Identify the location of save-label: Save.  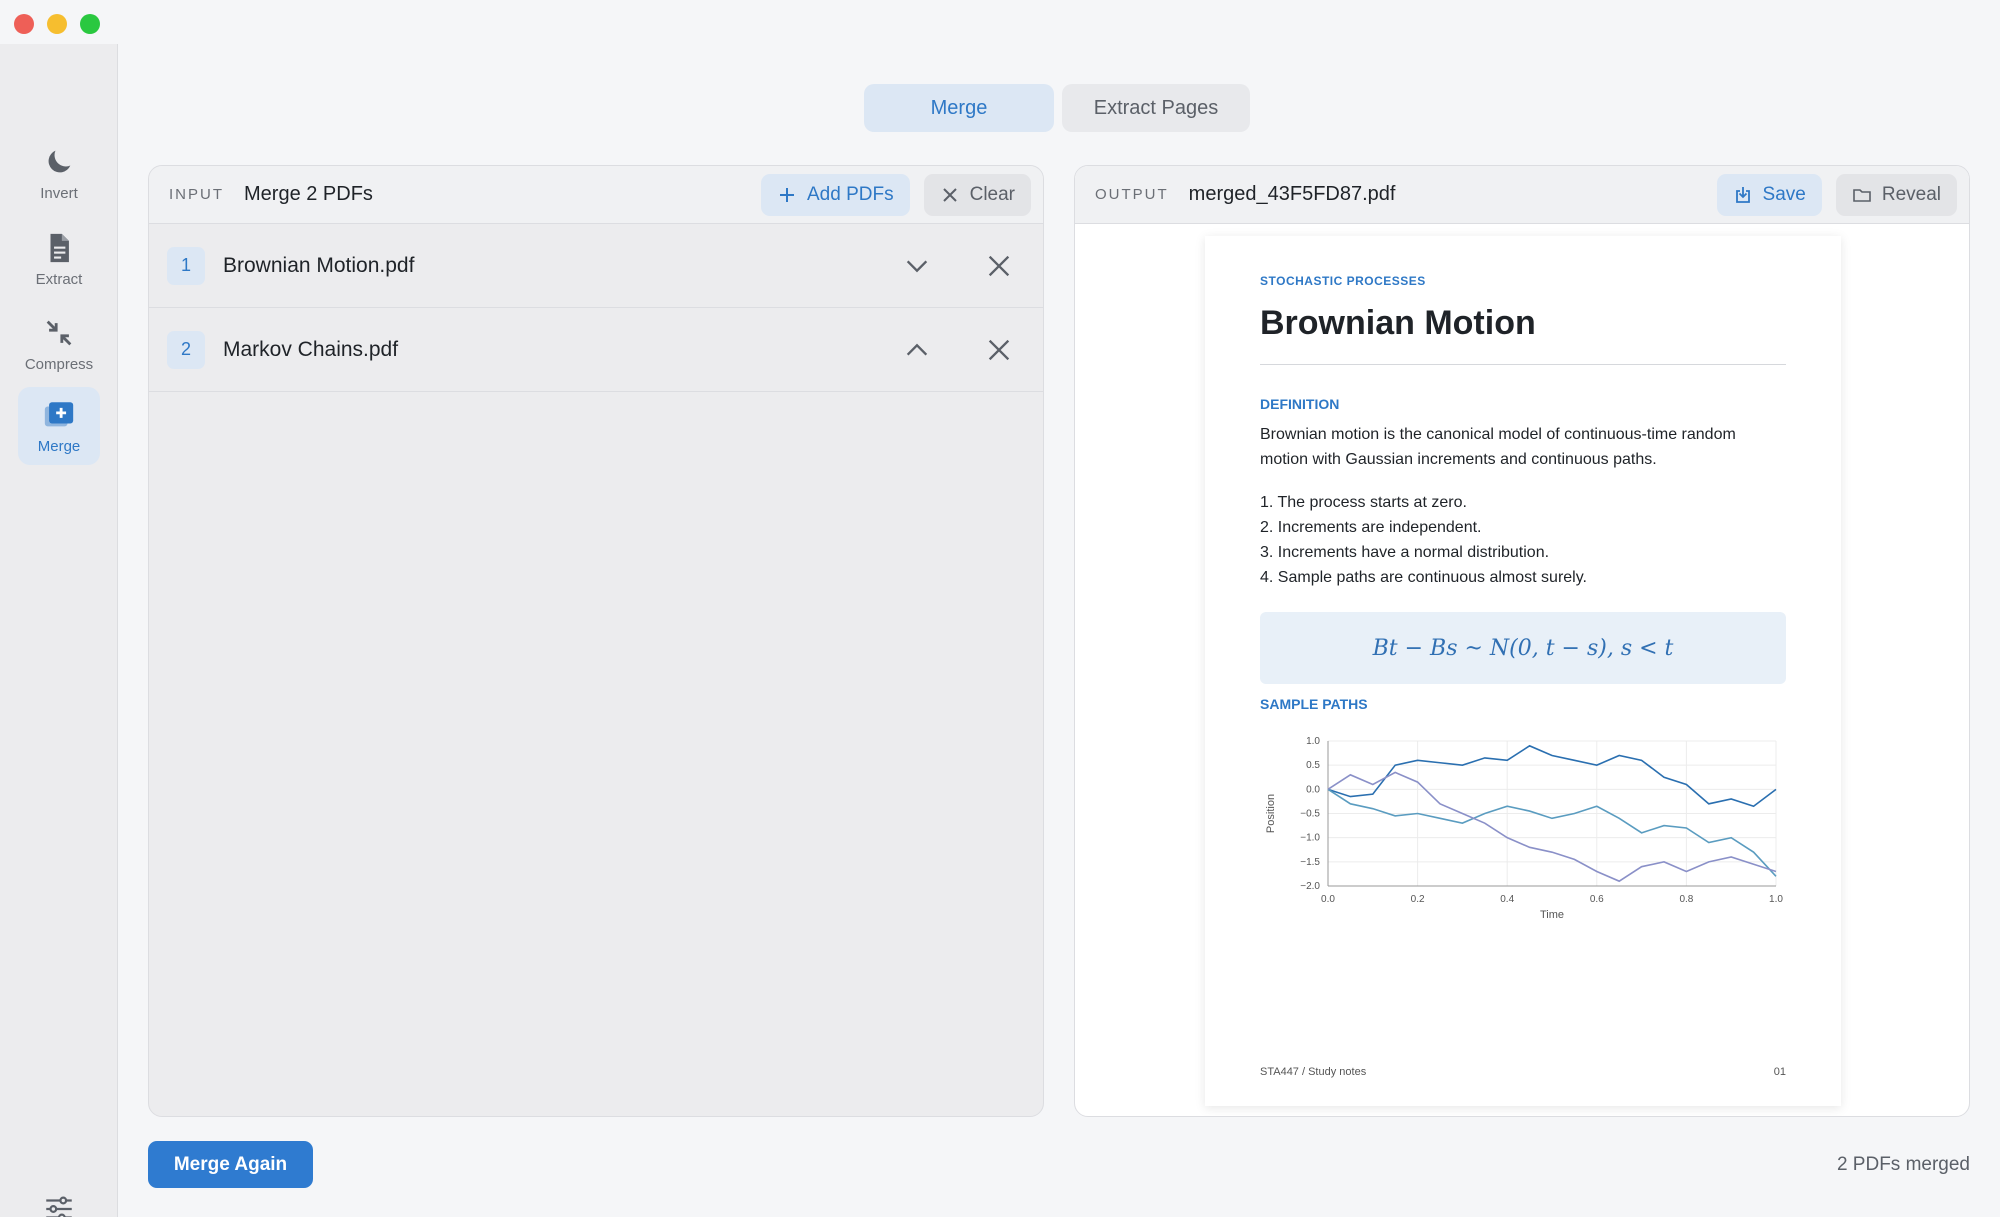
(1784, 194).